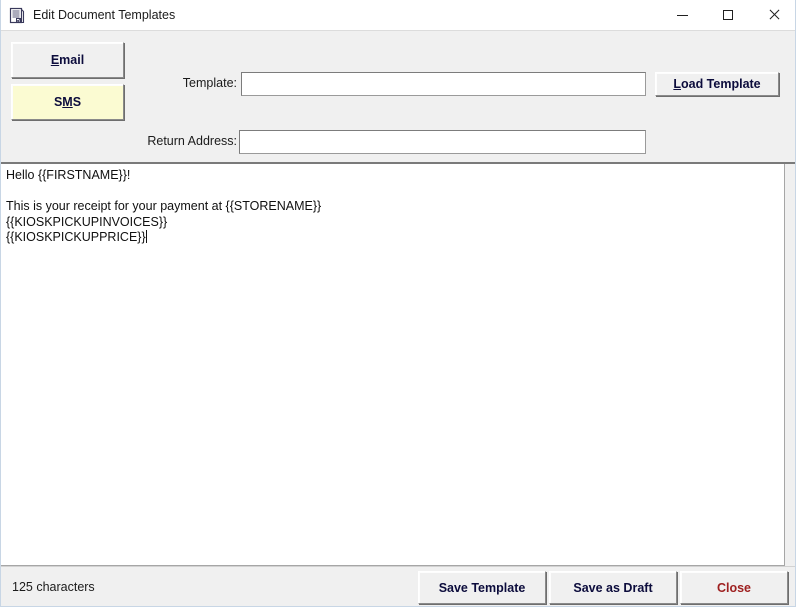 Image resolution: width=796 pixels, height=607 pixels. I want to click on email-channel-label: Email, so click(67, 60).